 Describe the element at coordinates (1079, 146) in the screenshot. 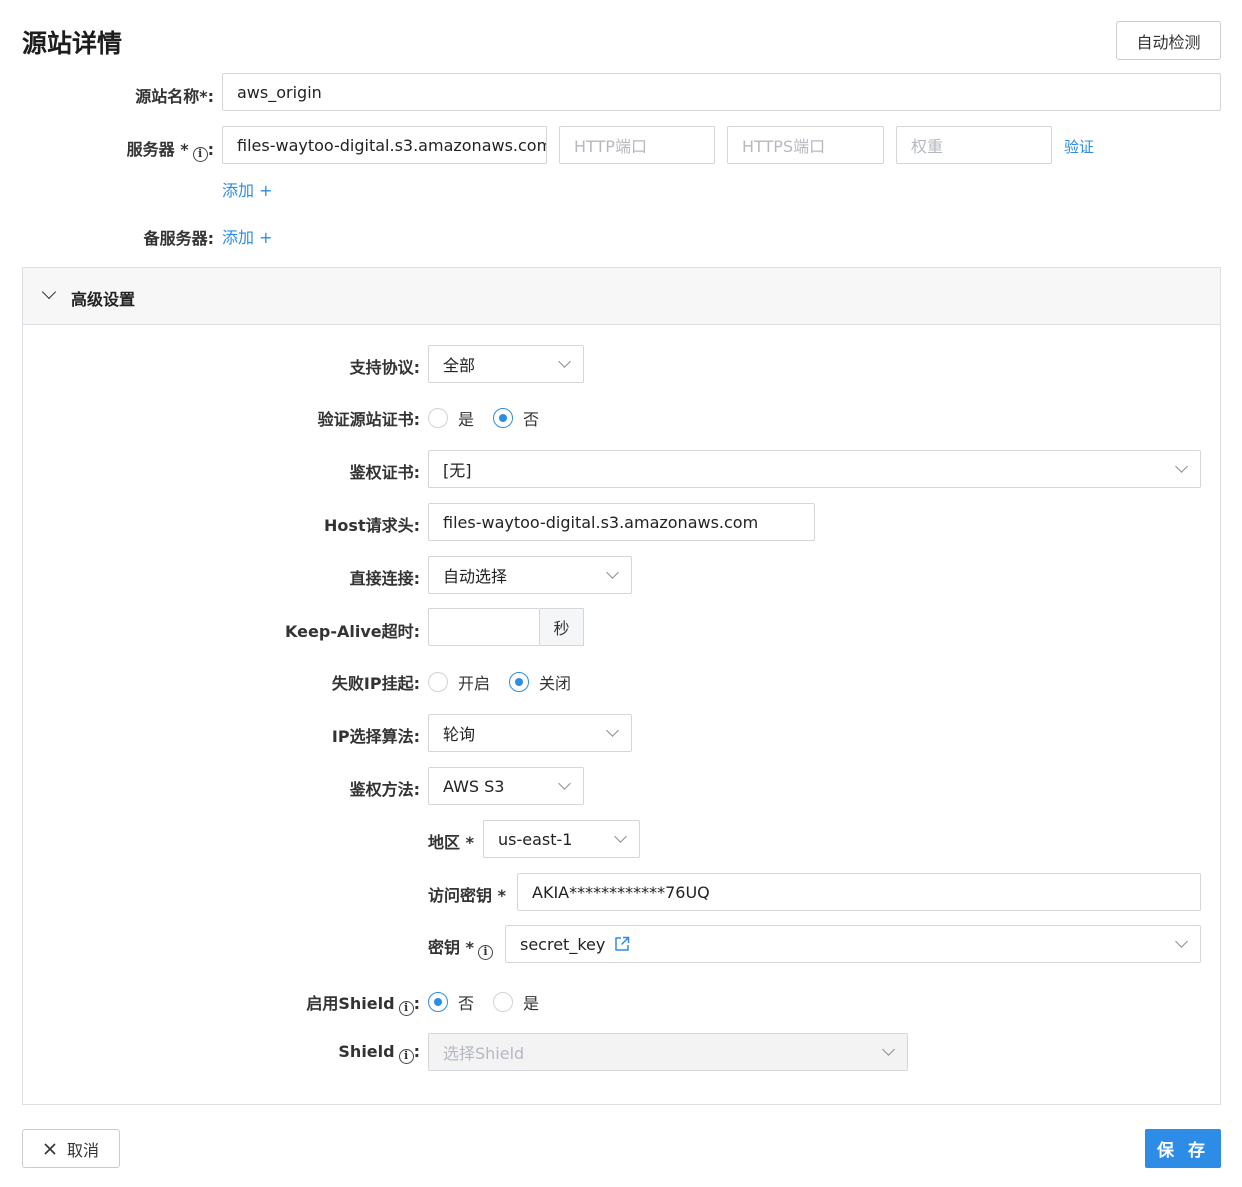

I see `verify-link: 验证` at that location.